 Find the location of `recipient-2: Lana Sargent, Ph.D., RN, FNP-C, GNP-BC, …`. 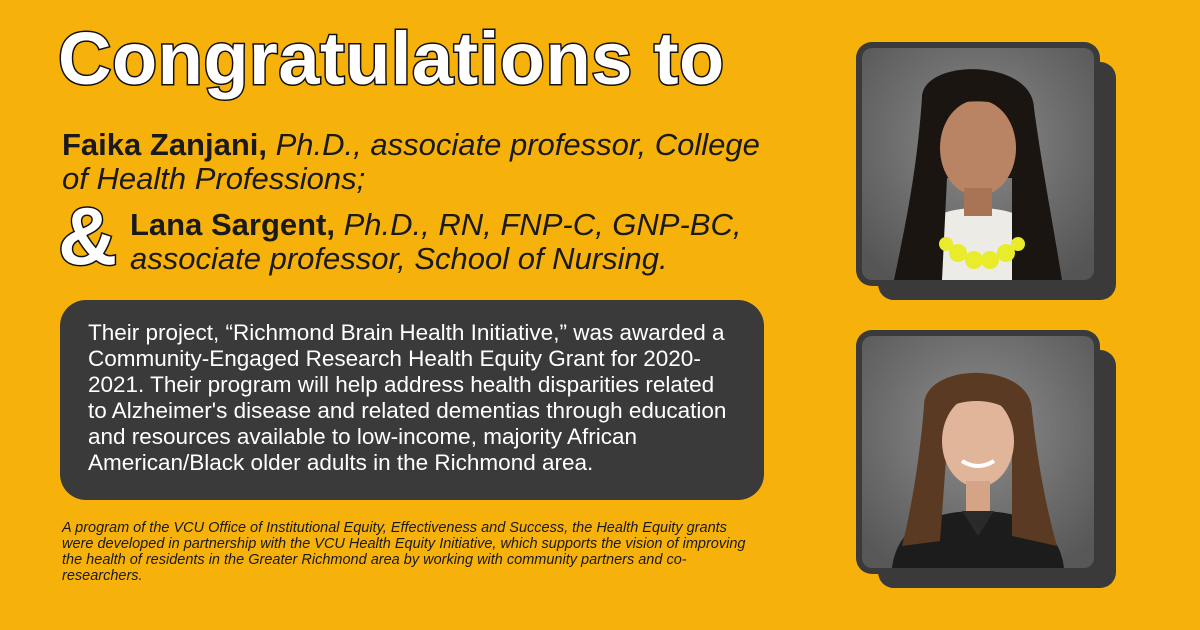

recipient-2: Lana Sargent, Ph.D., RN, FNP-C, GNP-BC, … is located at coordinates (480, 242).